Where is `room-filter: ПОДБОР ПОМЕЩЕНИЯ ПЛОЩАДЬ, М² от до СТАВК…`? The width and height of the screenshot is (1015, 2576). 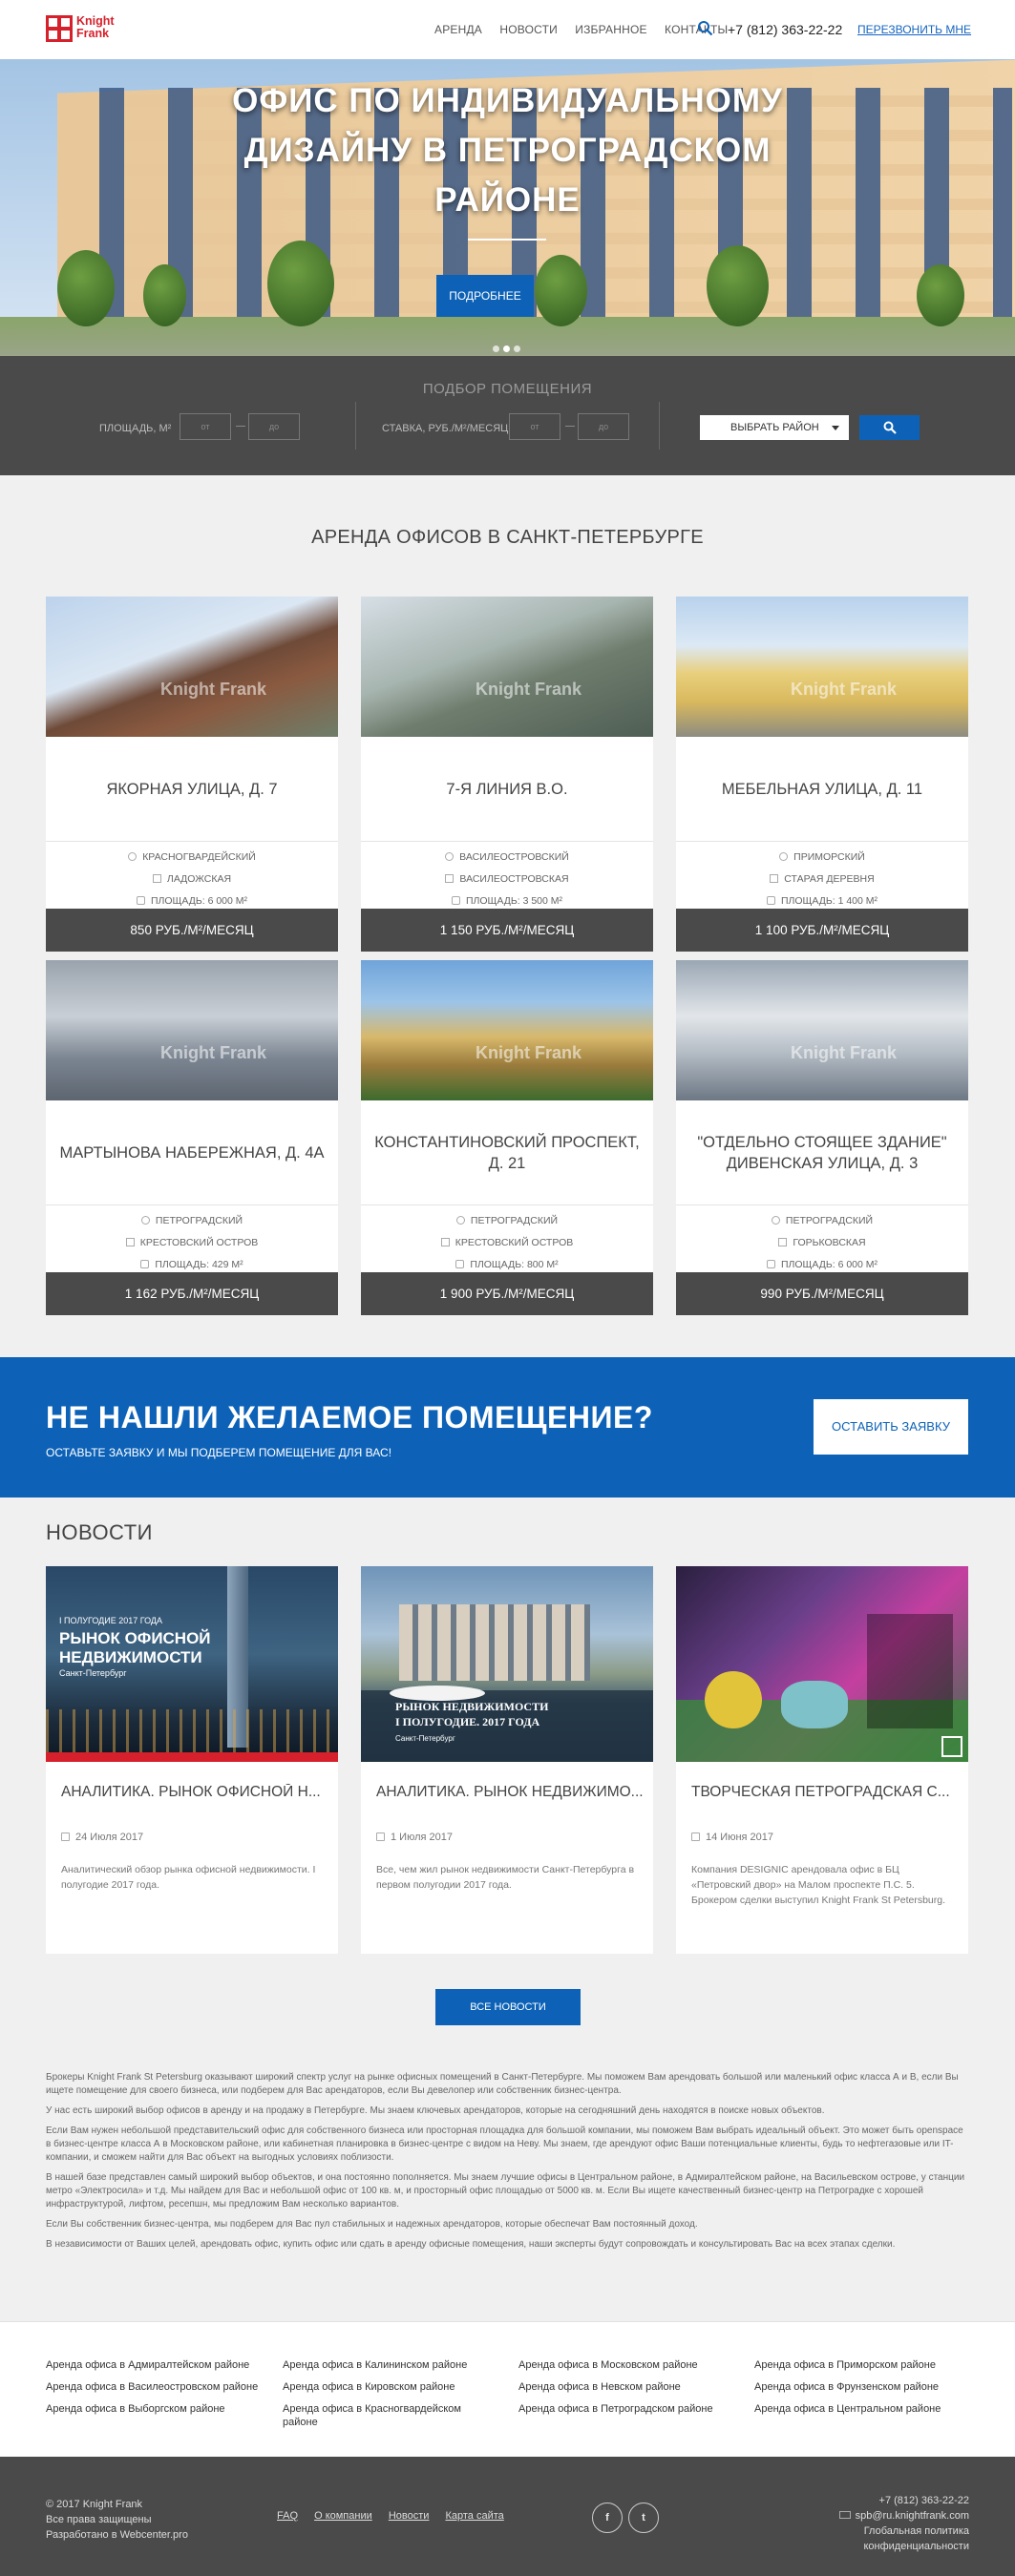
room-filter: ПОДБОР ПОМЕЩЕНИЯ ПЛОЩАДЬ, М² от до СТАВК… is located at coordinates (507, 415).